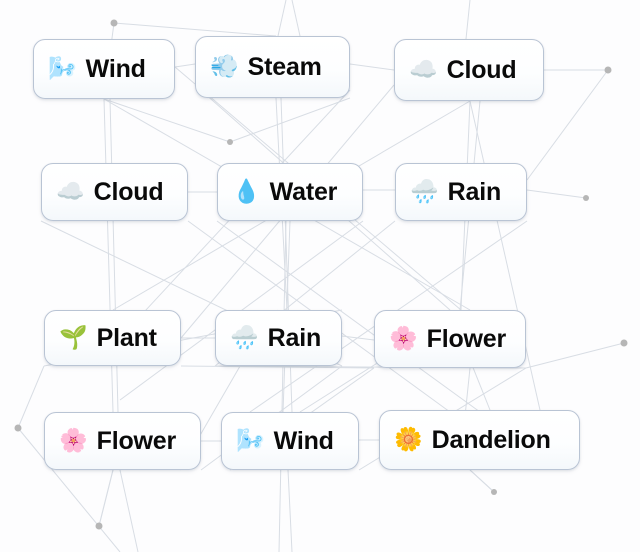 This screenshot has height=552, width=640. What do you see at coordinates (73, 337) in the screenshot?
I see `seedling-icon: 🌱` at bounding box center [73, 337].